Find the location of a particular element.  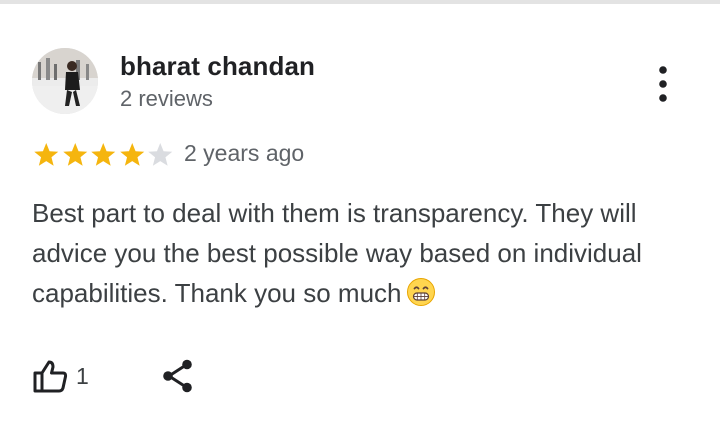

top-divider is located at coordinates (360, 2).